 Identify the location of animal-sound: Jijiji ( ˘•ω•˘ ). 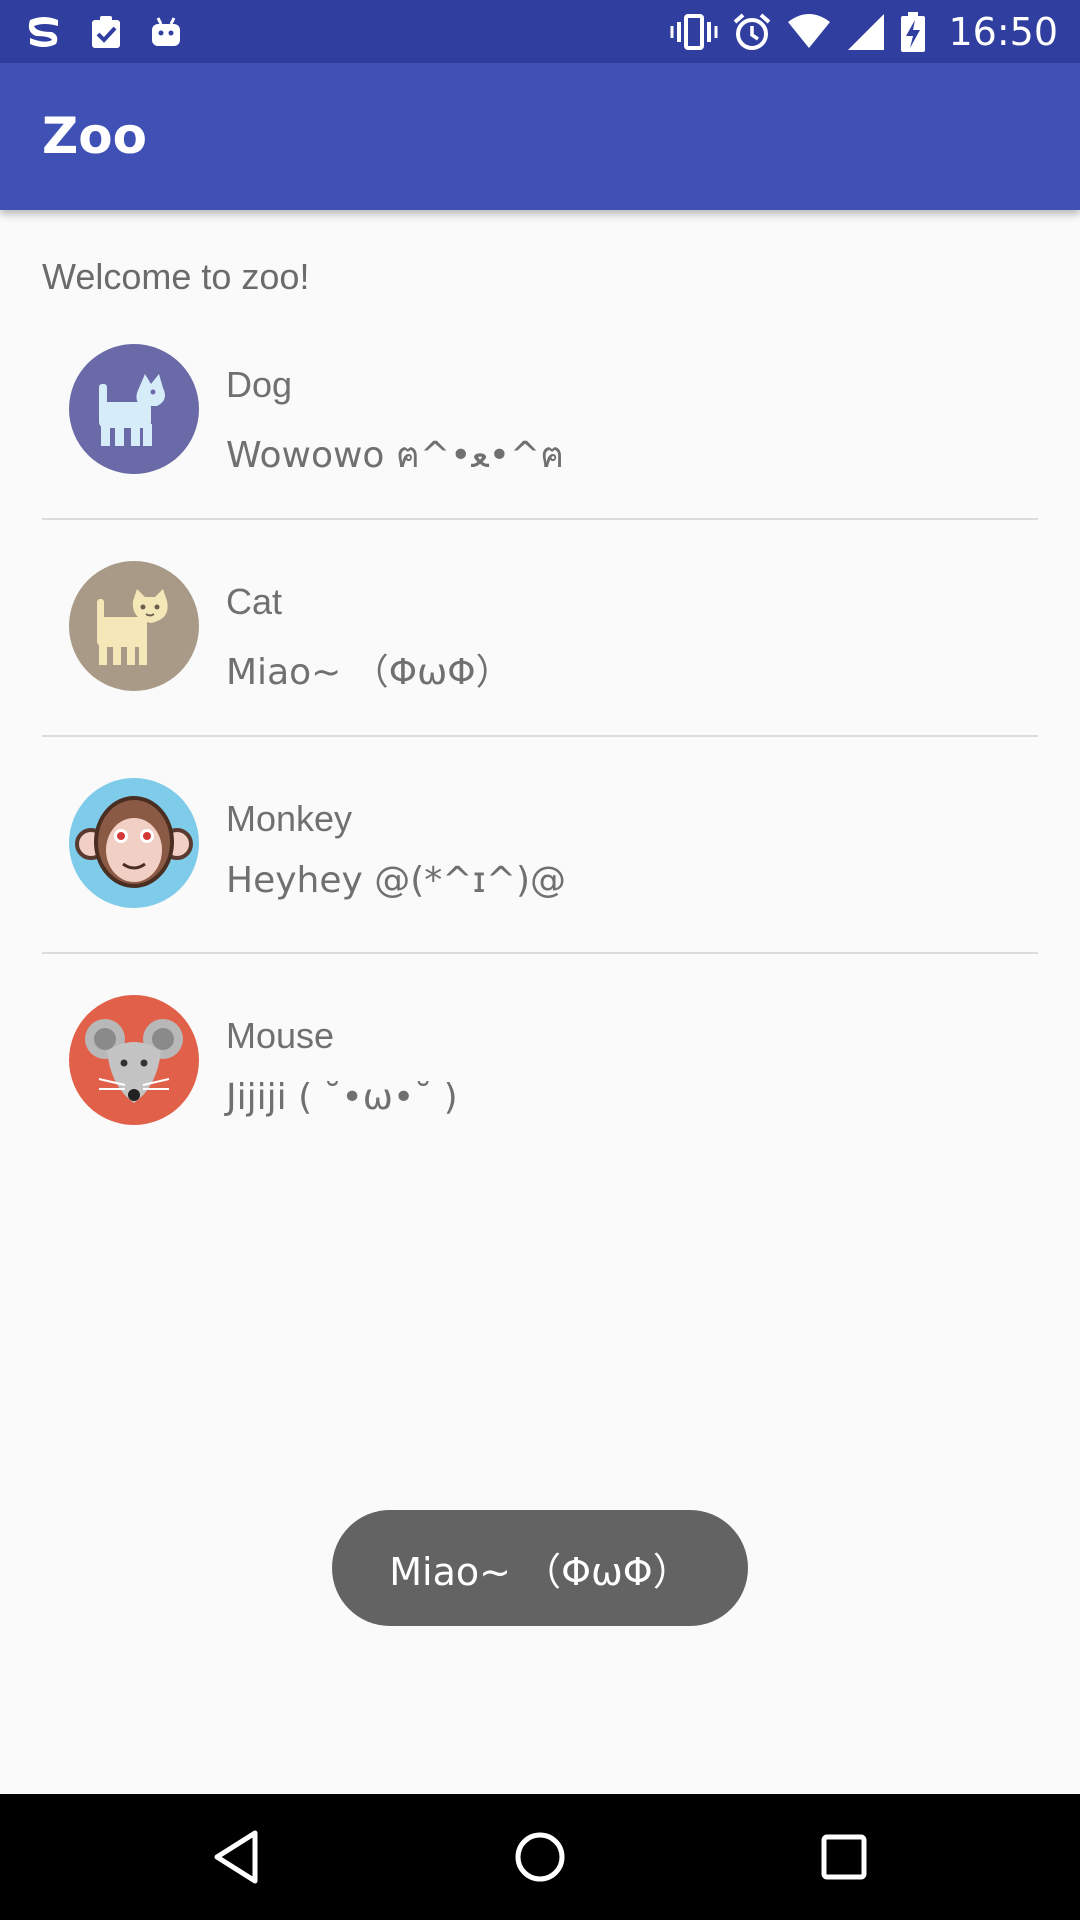
(342, 1097).